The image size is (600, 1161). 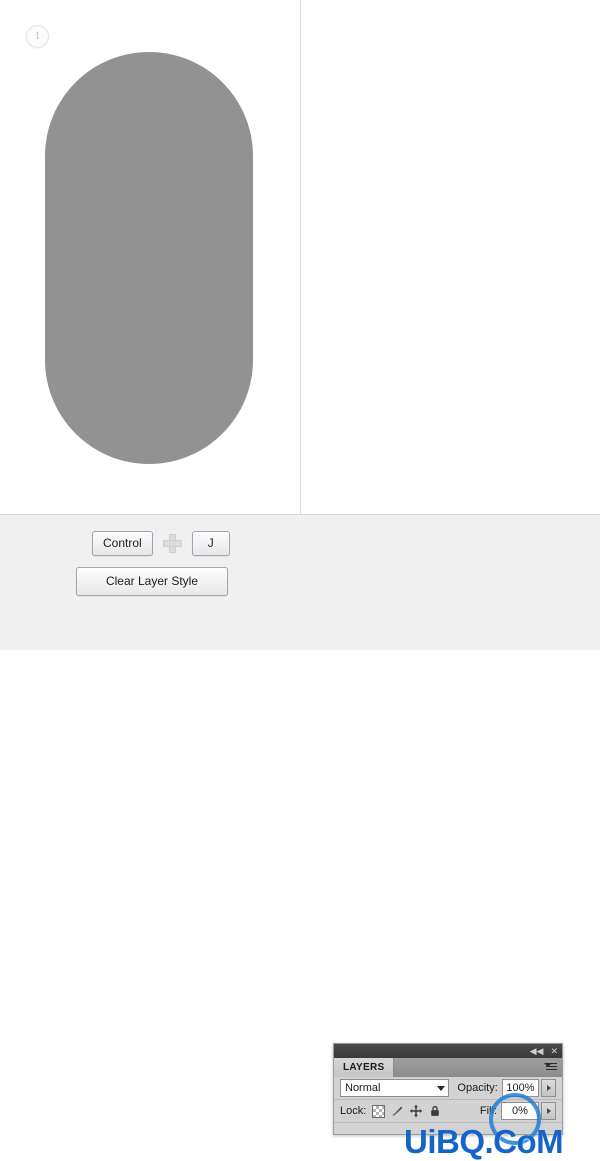 What do you see at coordinates (477, 1088) in the screenshot?
I see `opacity-label: Opacity:` at bounding box center [477, 1088].